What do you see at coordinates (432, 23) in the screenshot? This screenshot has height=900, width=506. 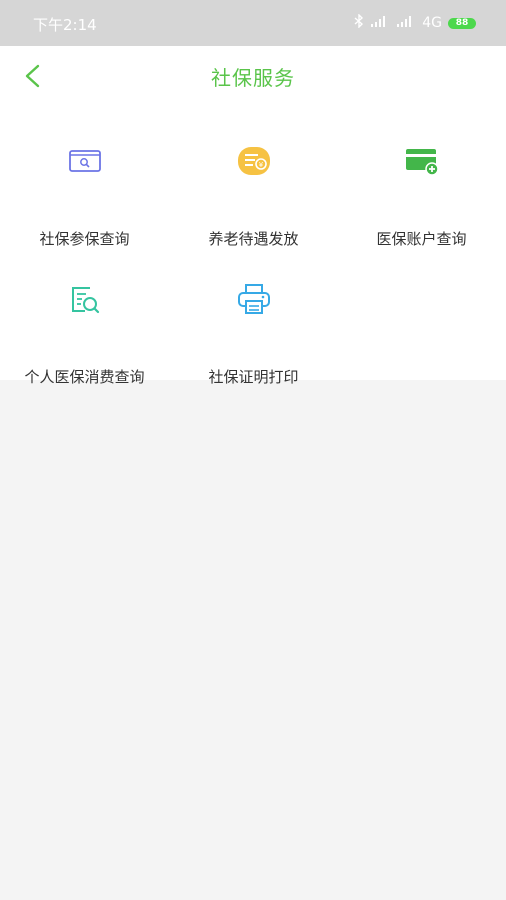 I see `network-type: 4G` at bounding box center [432, 23].